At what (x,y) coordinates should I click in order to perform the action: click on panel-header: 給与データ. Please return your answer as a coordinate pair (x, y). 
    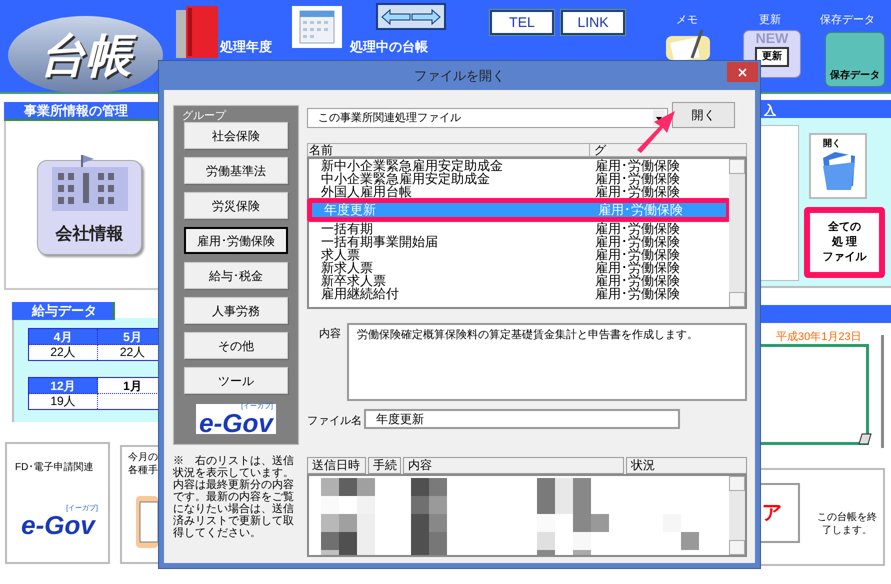
    Looking at the image, I should click on (63, 311).